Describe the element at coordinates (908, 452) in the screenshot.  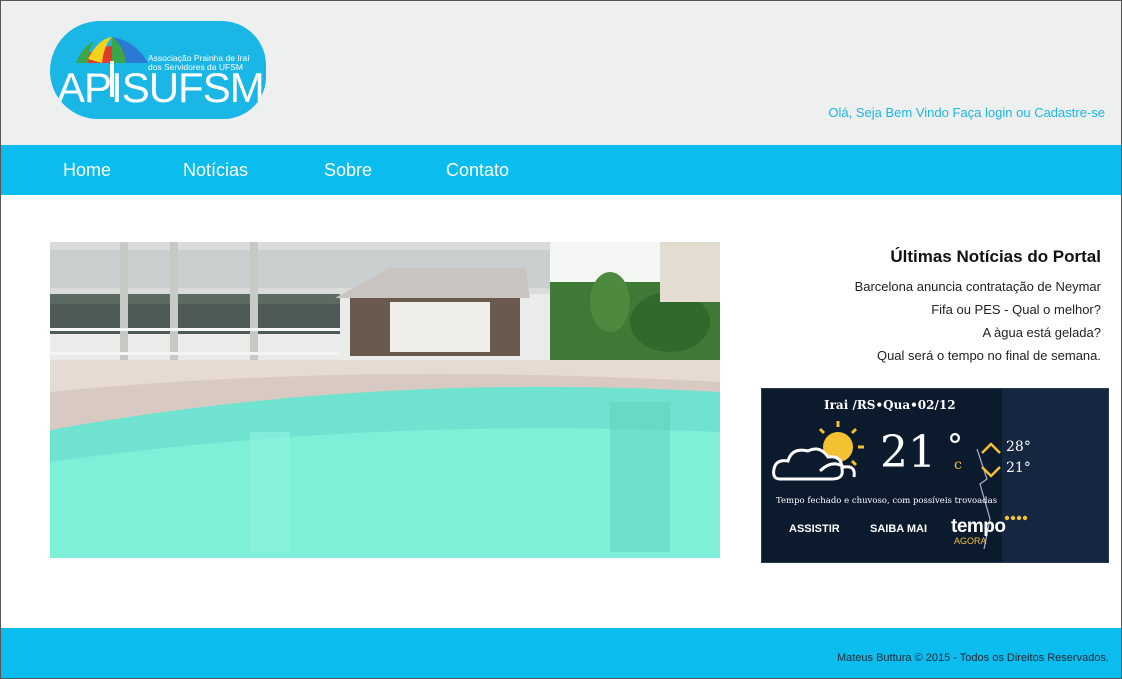
I see `weather-temperature: 21` at that location.